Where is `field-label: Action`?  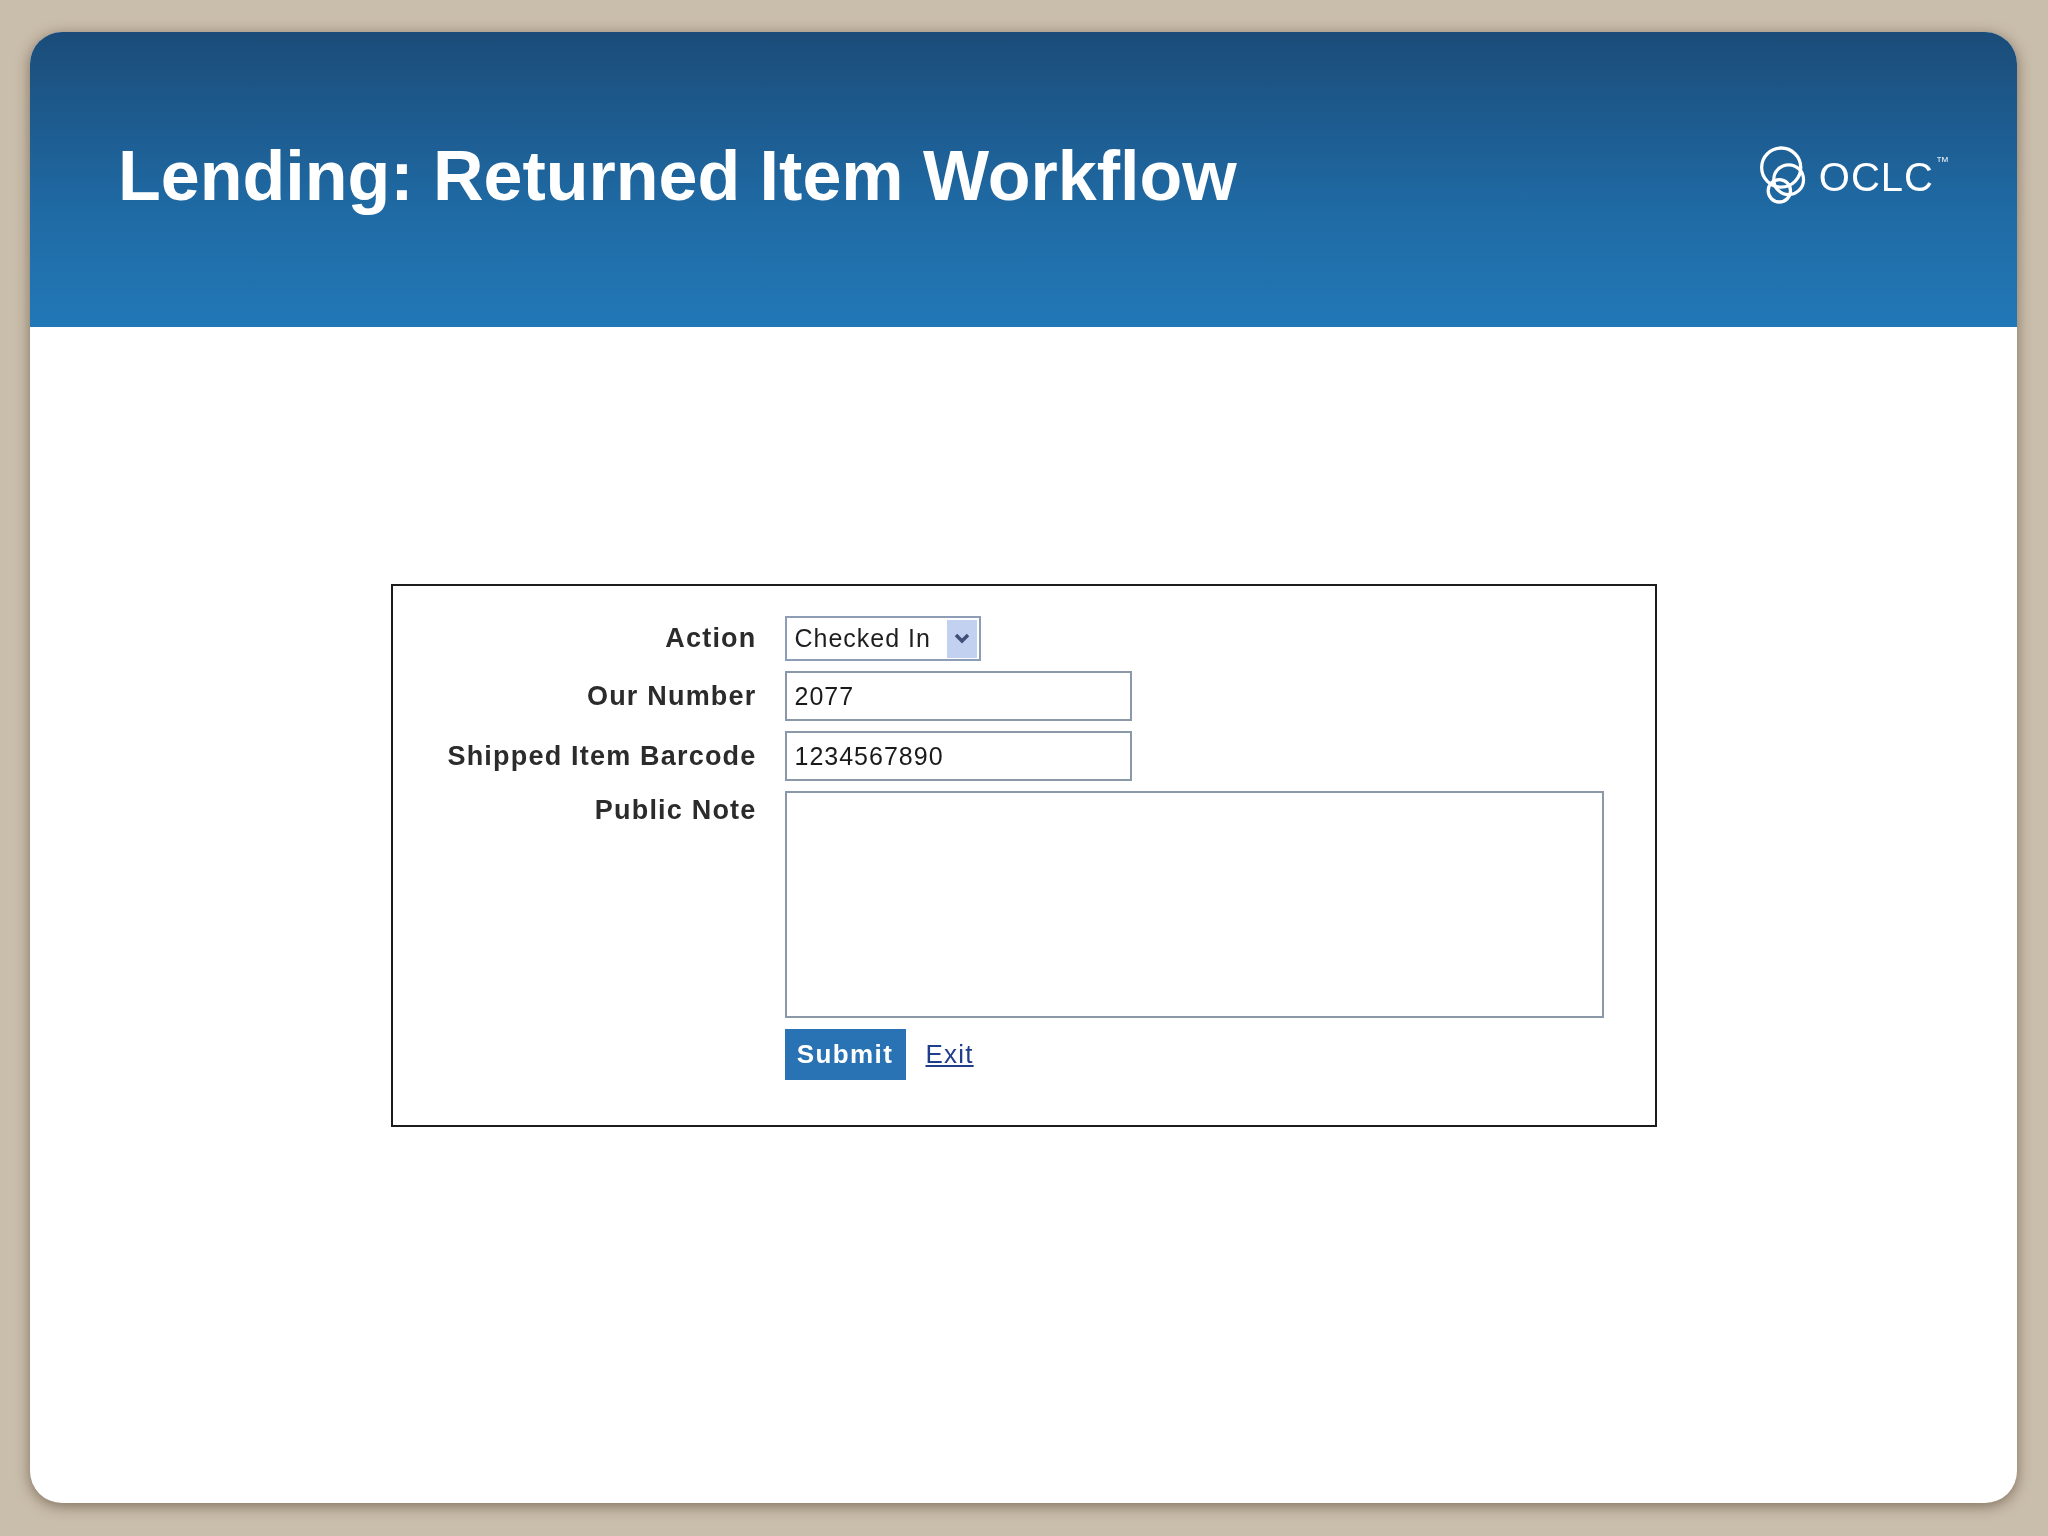
field-label: Action is located at coordinates (710, 638).